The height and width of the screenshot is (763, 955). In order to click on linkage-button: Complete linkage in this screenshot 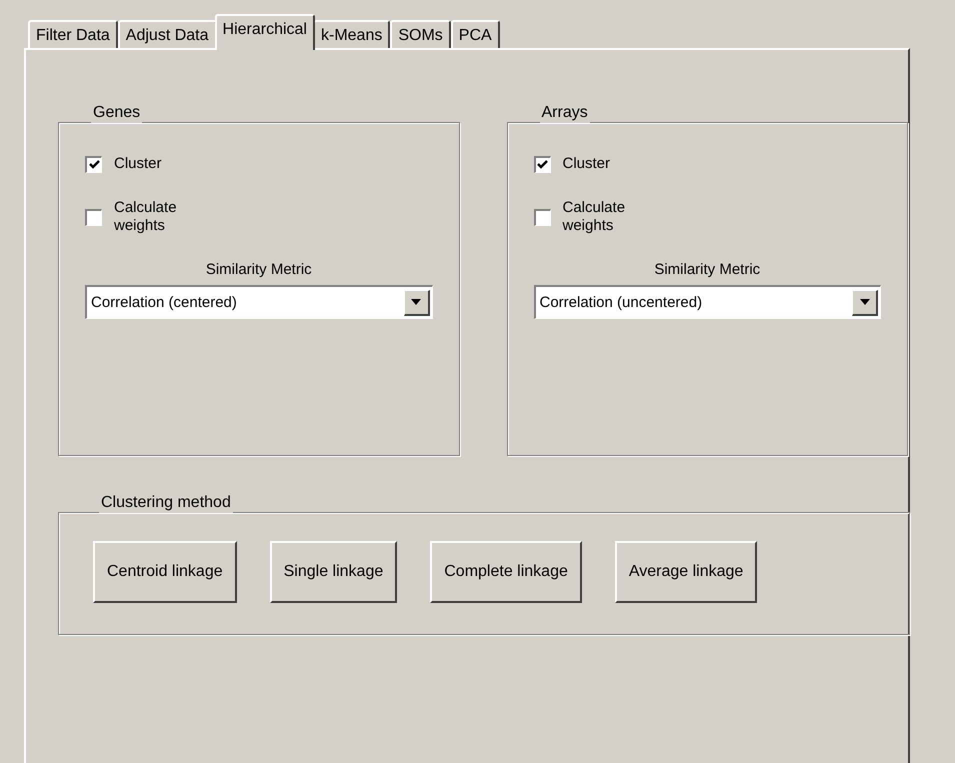, I will do `click(506, 572)`.